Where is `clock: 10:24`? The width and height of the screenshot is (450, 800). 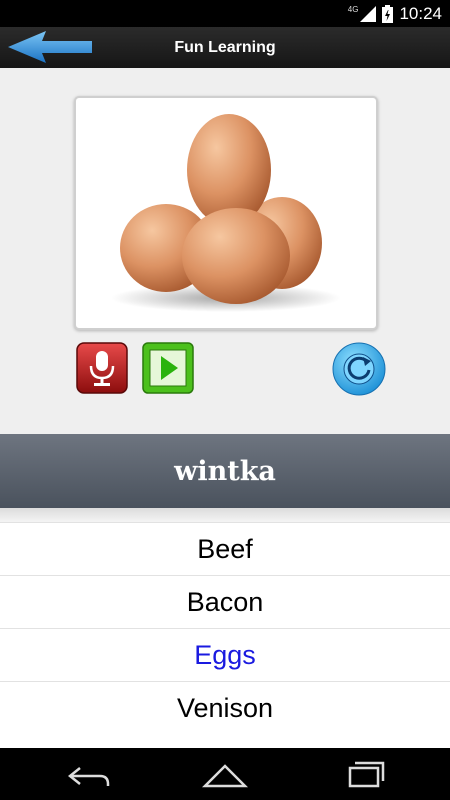 clock: 10:24 is located at coordinates (420, 13).